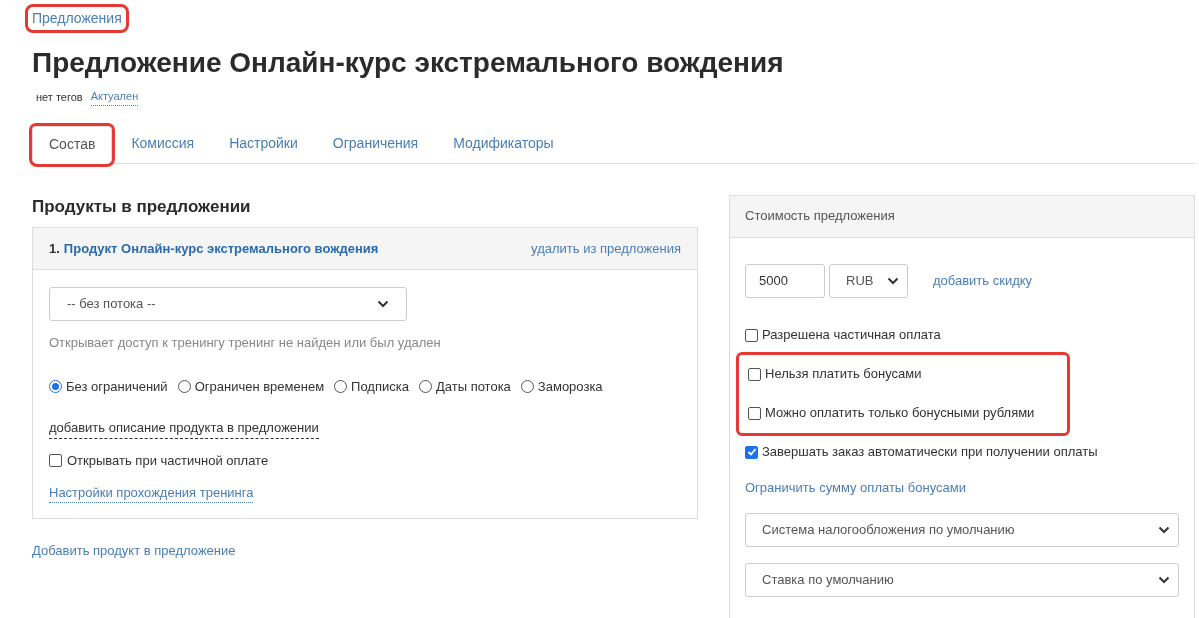  What do you see at coordinates (408, 63) in the screenshot?
I see `page-title: Предложение Онлайн-курс экстремального вождения` at bounding box center [408, 63].